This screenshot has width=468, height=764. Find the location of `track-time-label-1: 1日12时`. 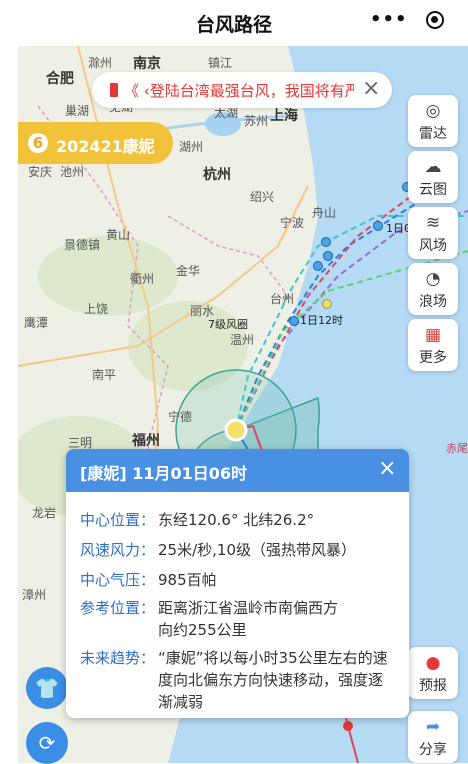

track-time-label-1: 1日12时 is located at coordinates (321, 320).